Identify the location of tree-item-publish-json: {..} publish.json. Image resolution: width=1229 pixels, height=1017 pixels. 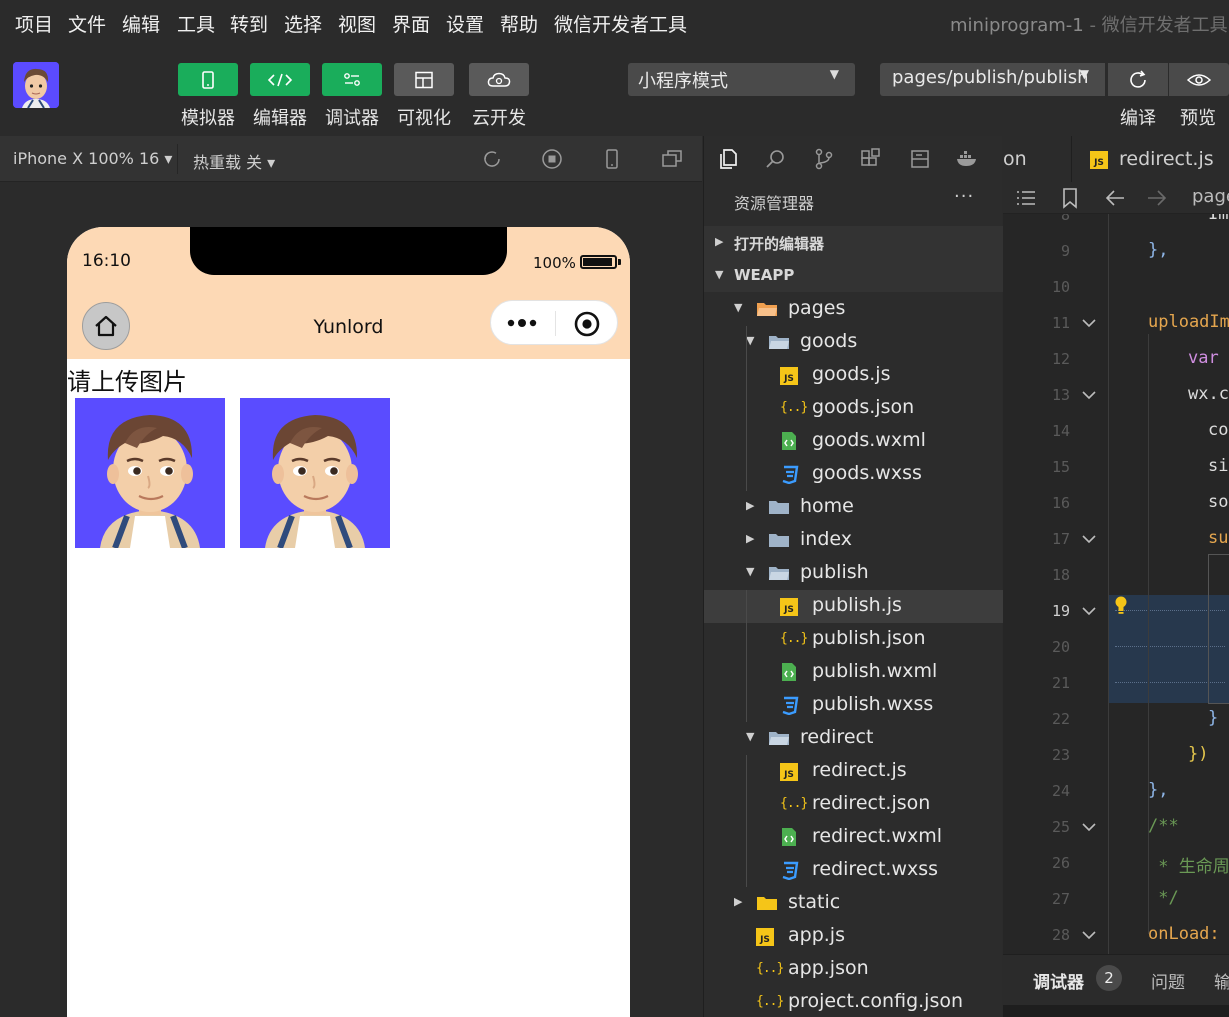
(853, 639).